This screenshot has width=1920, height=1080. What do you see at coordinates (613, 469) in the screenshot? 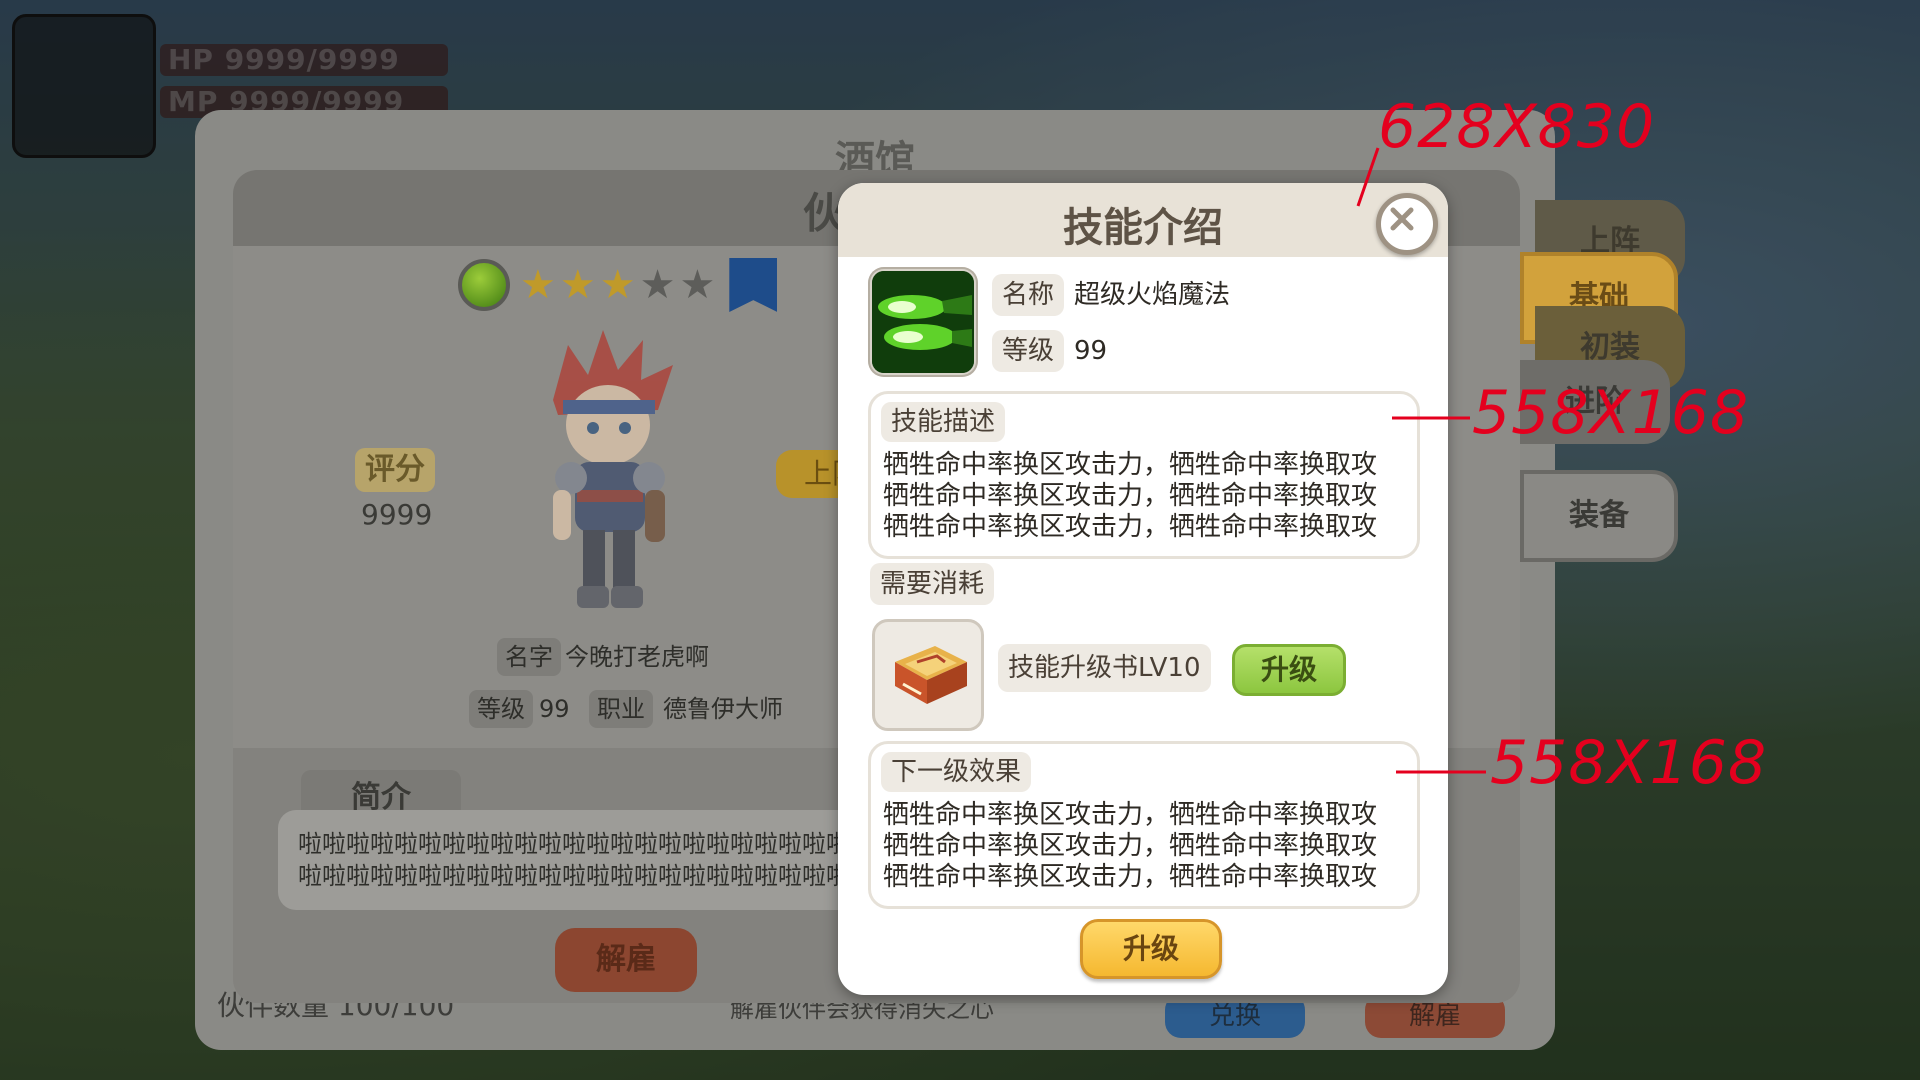
I see `hero-character-image` at bounding box center [613, 469].